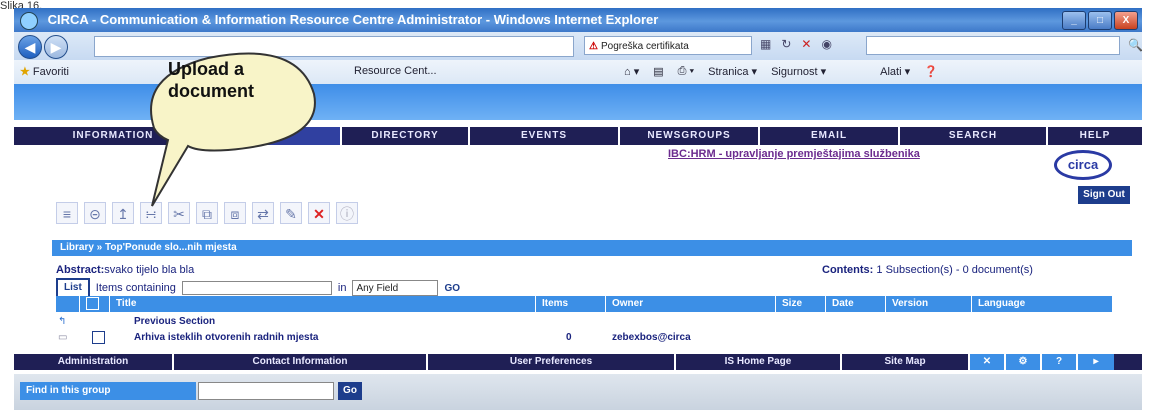 This screenshot has width=1158, height=410. Describe the element at coordinates (30, 47) in the screenshot. I see `back-arrow-icon: ◀` at that location.